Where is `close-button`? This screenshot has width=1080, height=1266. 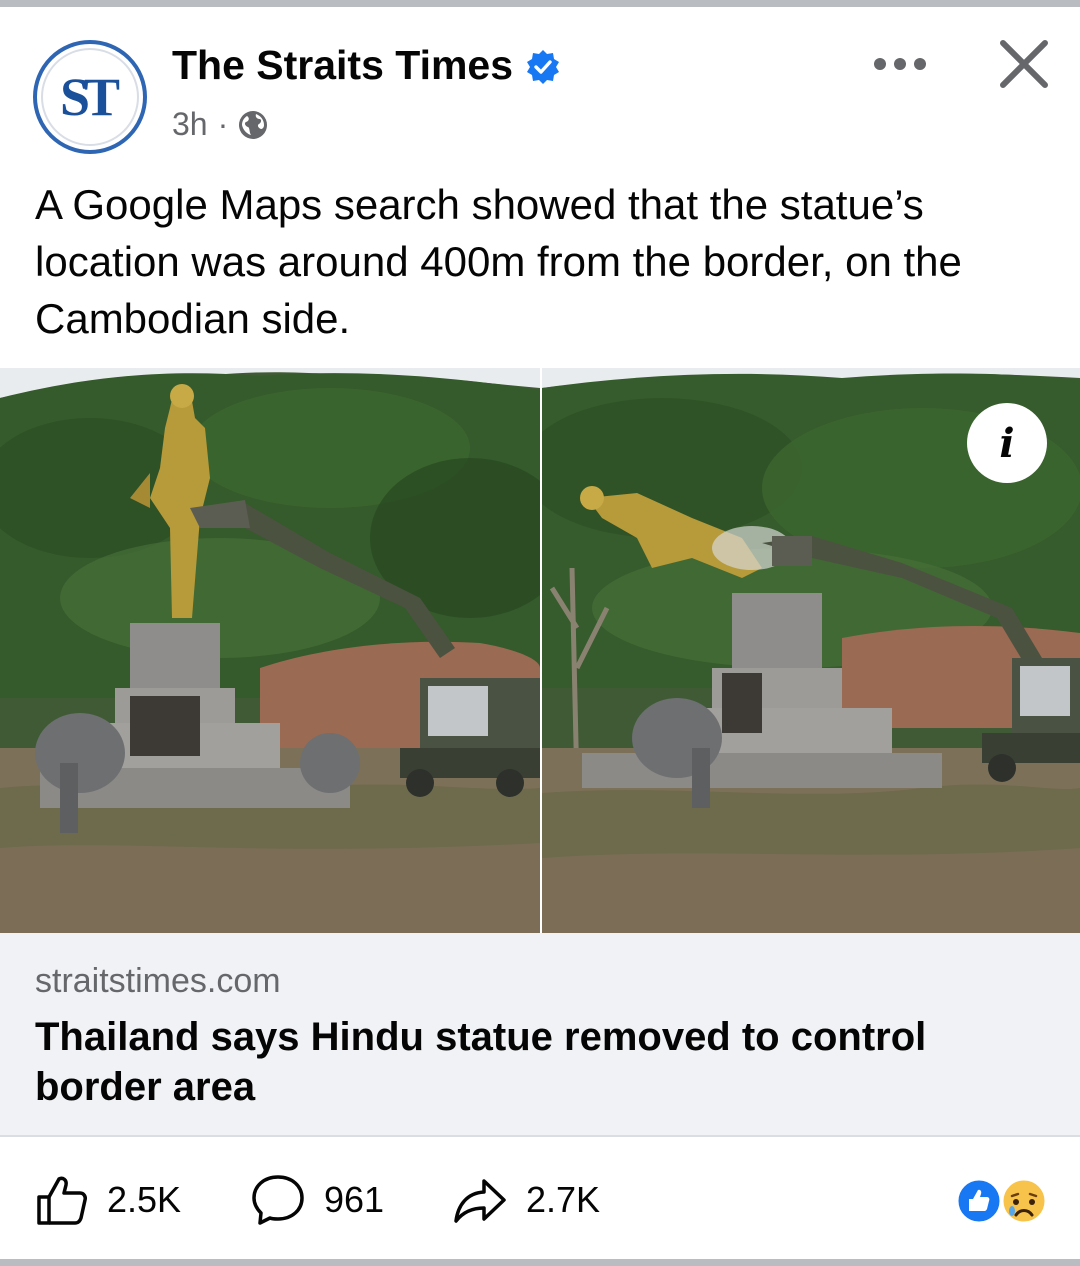 close-button is located at coordinates (1024, 64).